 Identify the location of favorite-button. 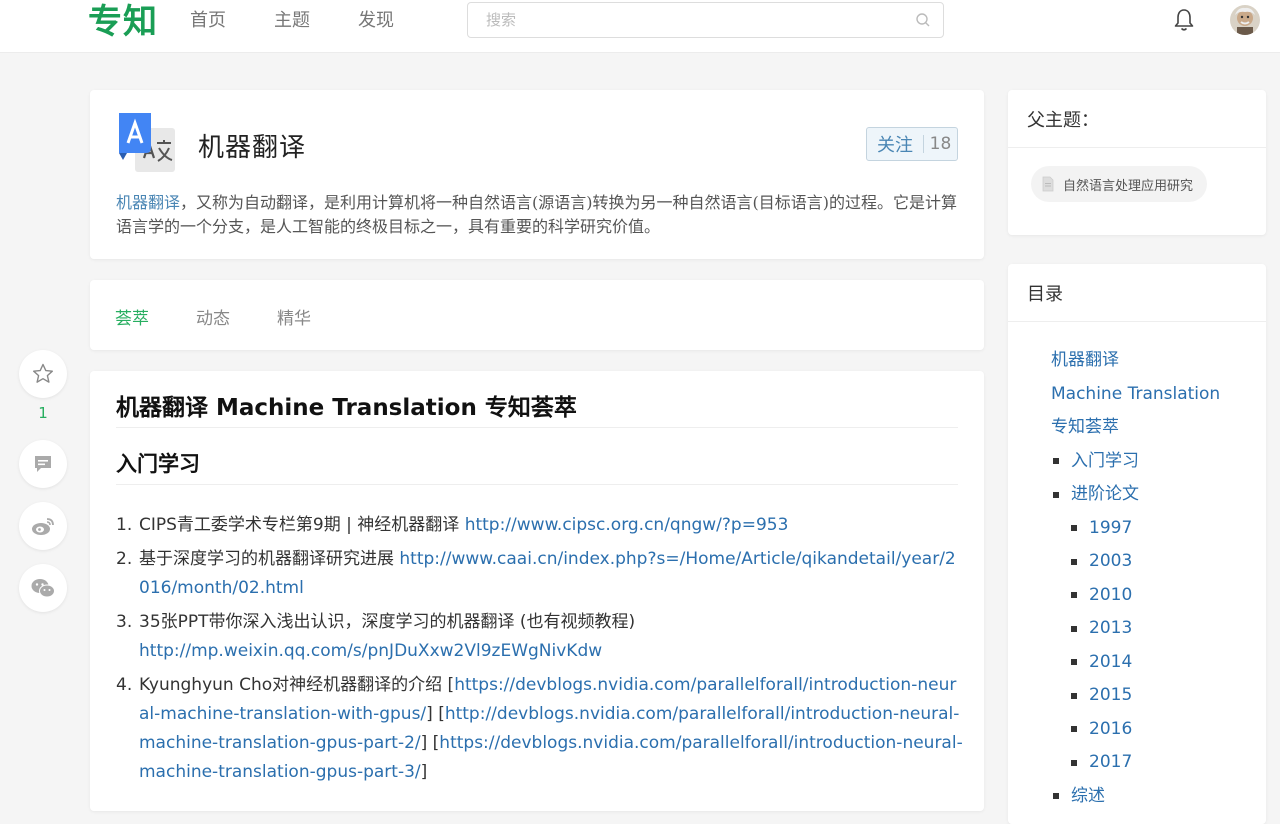
(43, 374).